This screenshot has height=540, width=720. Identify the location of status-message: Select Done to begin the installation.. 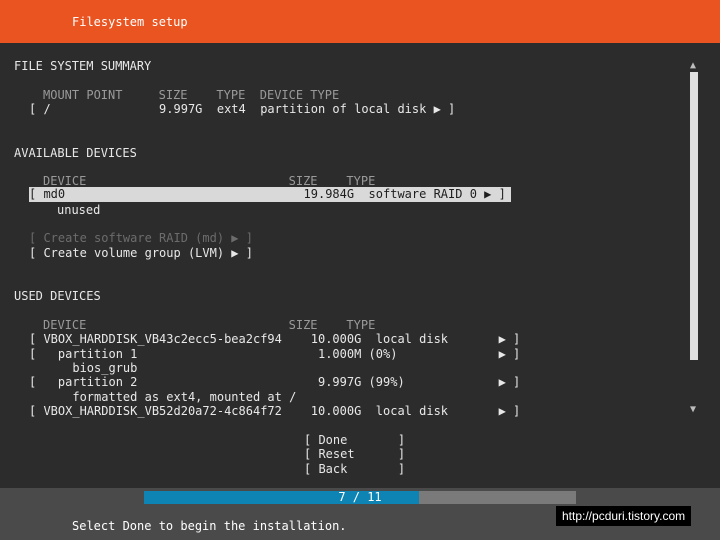
(209, 526).